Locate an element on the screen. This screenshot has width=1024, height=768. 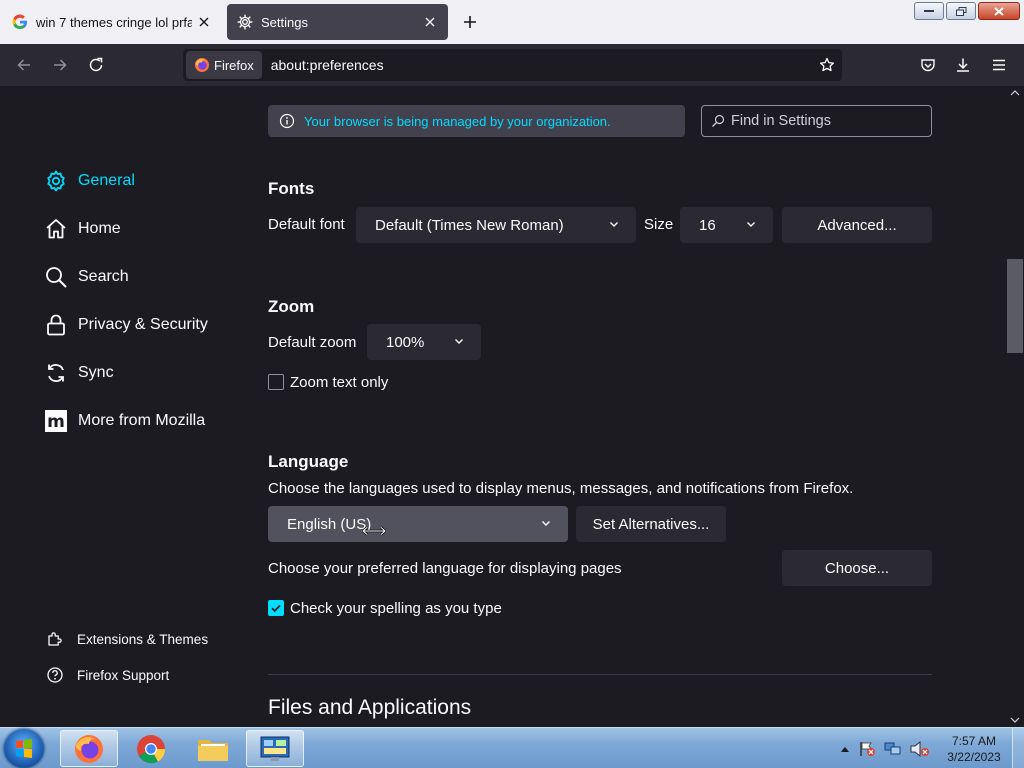
taskbar-chrome is located at coordinates (151, 748).